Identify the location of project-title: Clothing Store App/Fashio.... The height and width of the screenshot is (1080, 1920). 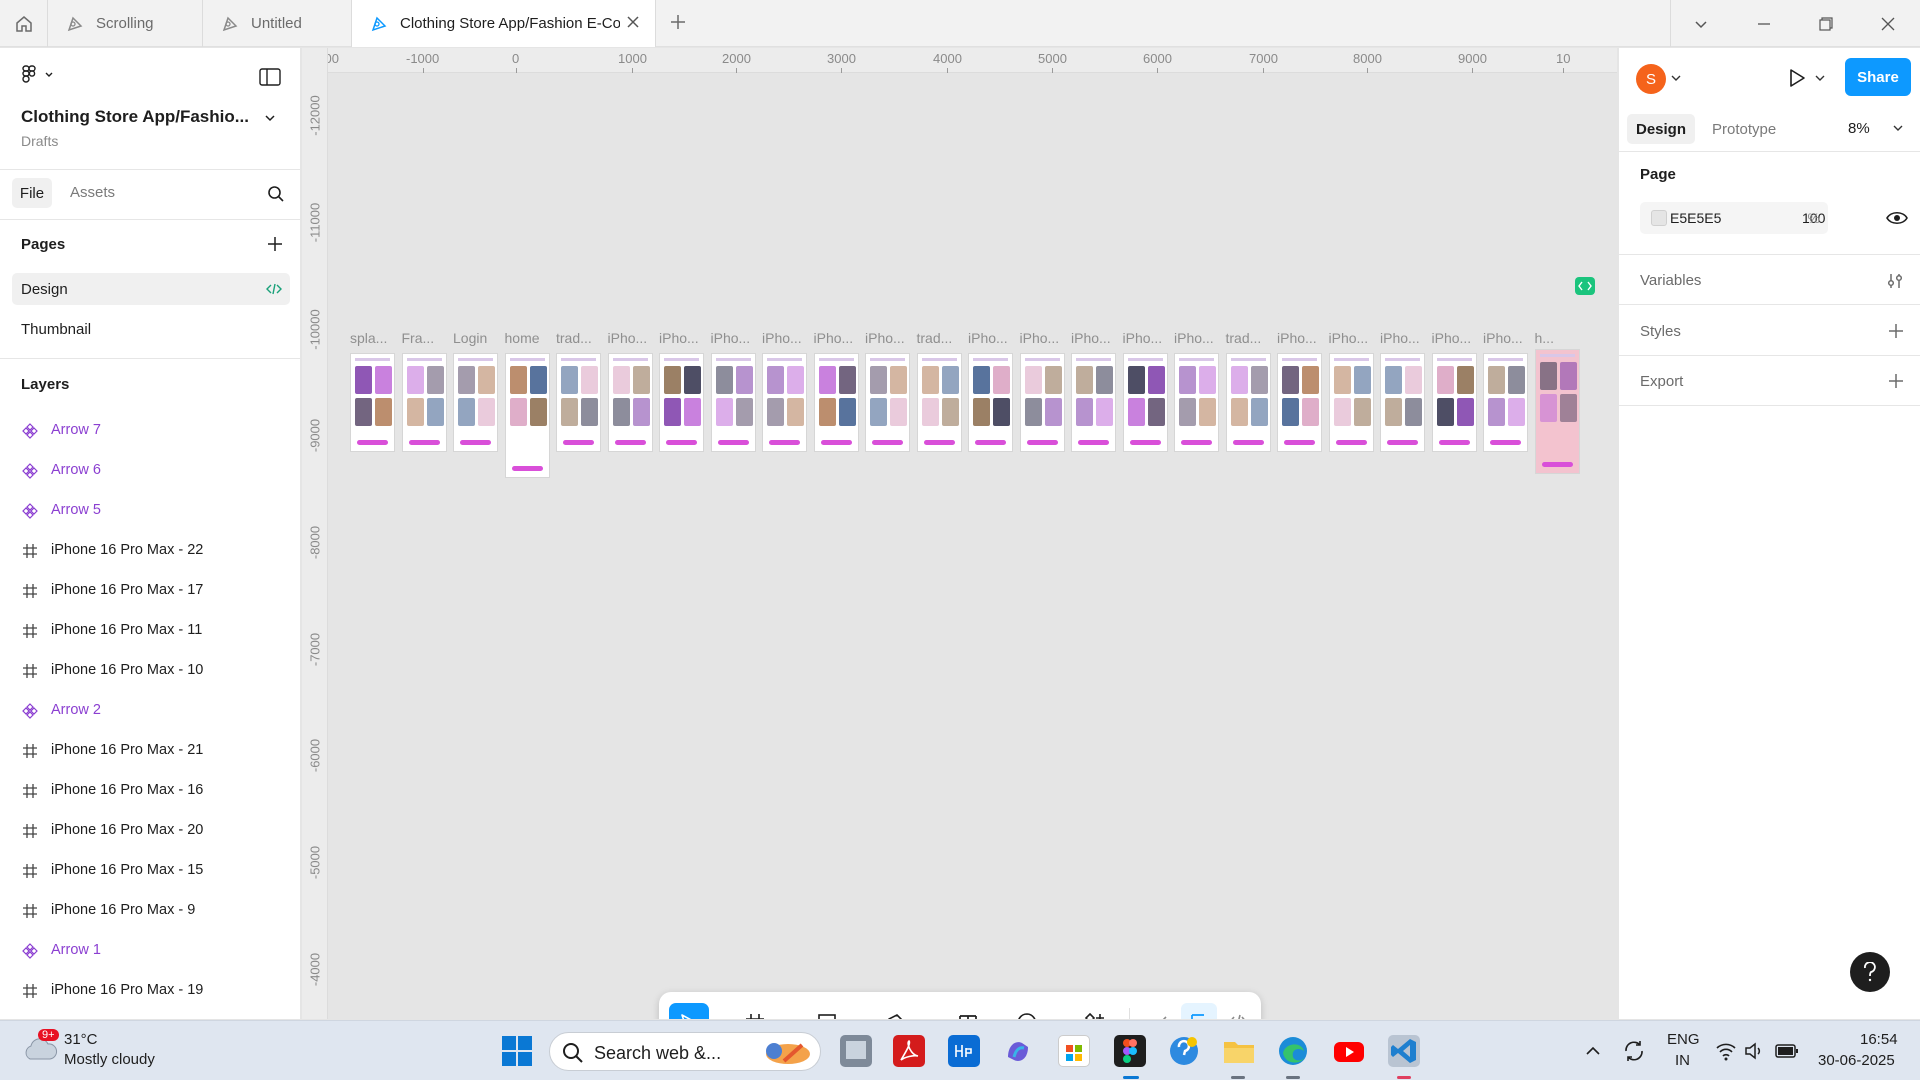
(135, 117).